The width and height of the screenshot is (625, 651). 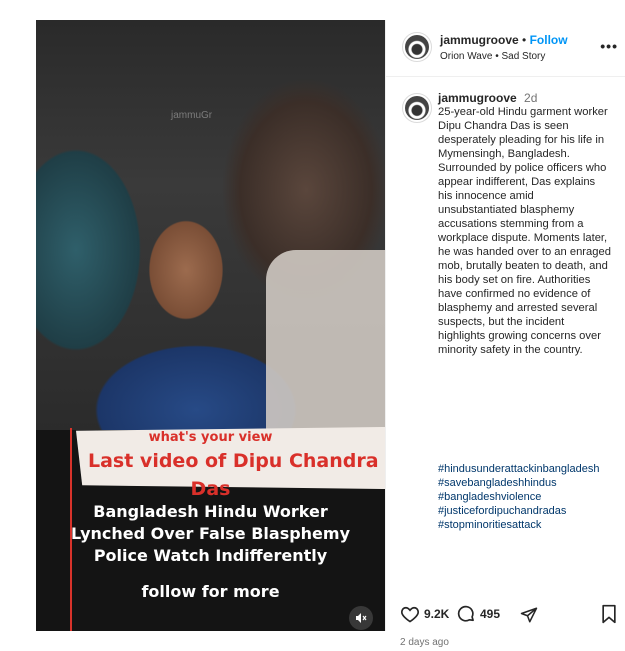 I want to click on overlay-subtitle: what's your view, so click(x=210, y=437).